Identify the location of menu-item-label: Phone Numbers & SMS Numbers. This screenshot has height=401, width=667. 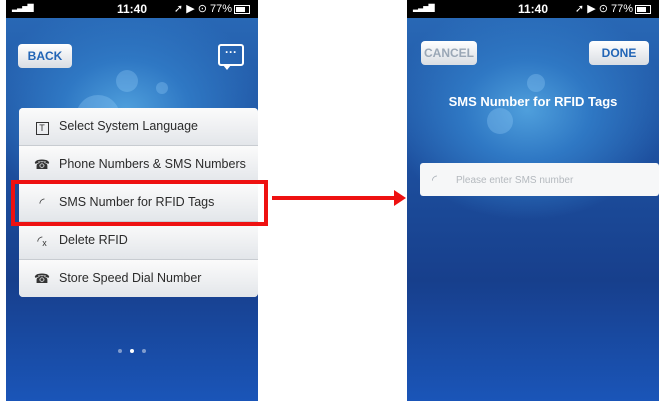
(152, 164).